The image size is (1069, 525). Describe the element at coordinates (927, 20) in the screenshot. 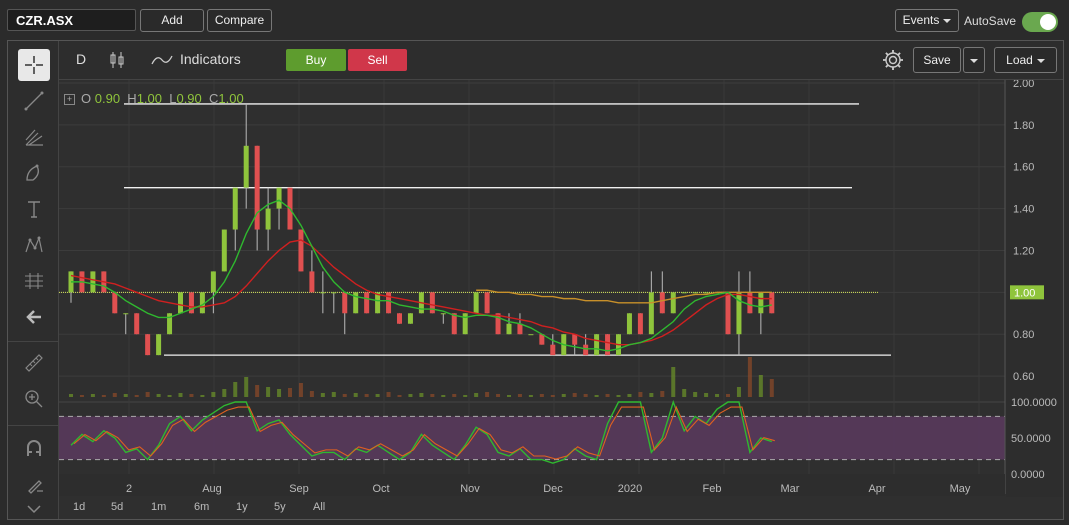

I see `events-dropdown: Events` at that location.